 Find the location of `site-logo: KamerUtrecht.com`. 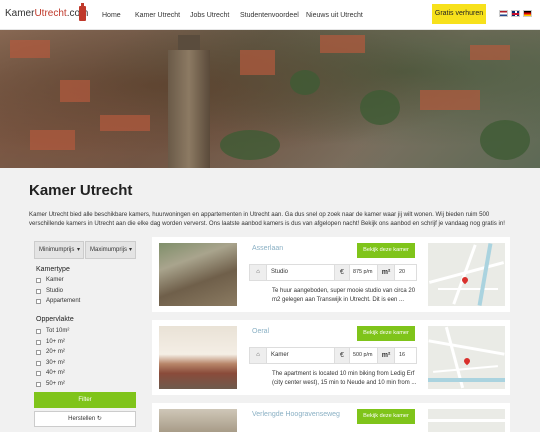

site-logo: KamerUtrecht.com is located at coordinates (46, 13).